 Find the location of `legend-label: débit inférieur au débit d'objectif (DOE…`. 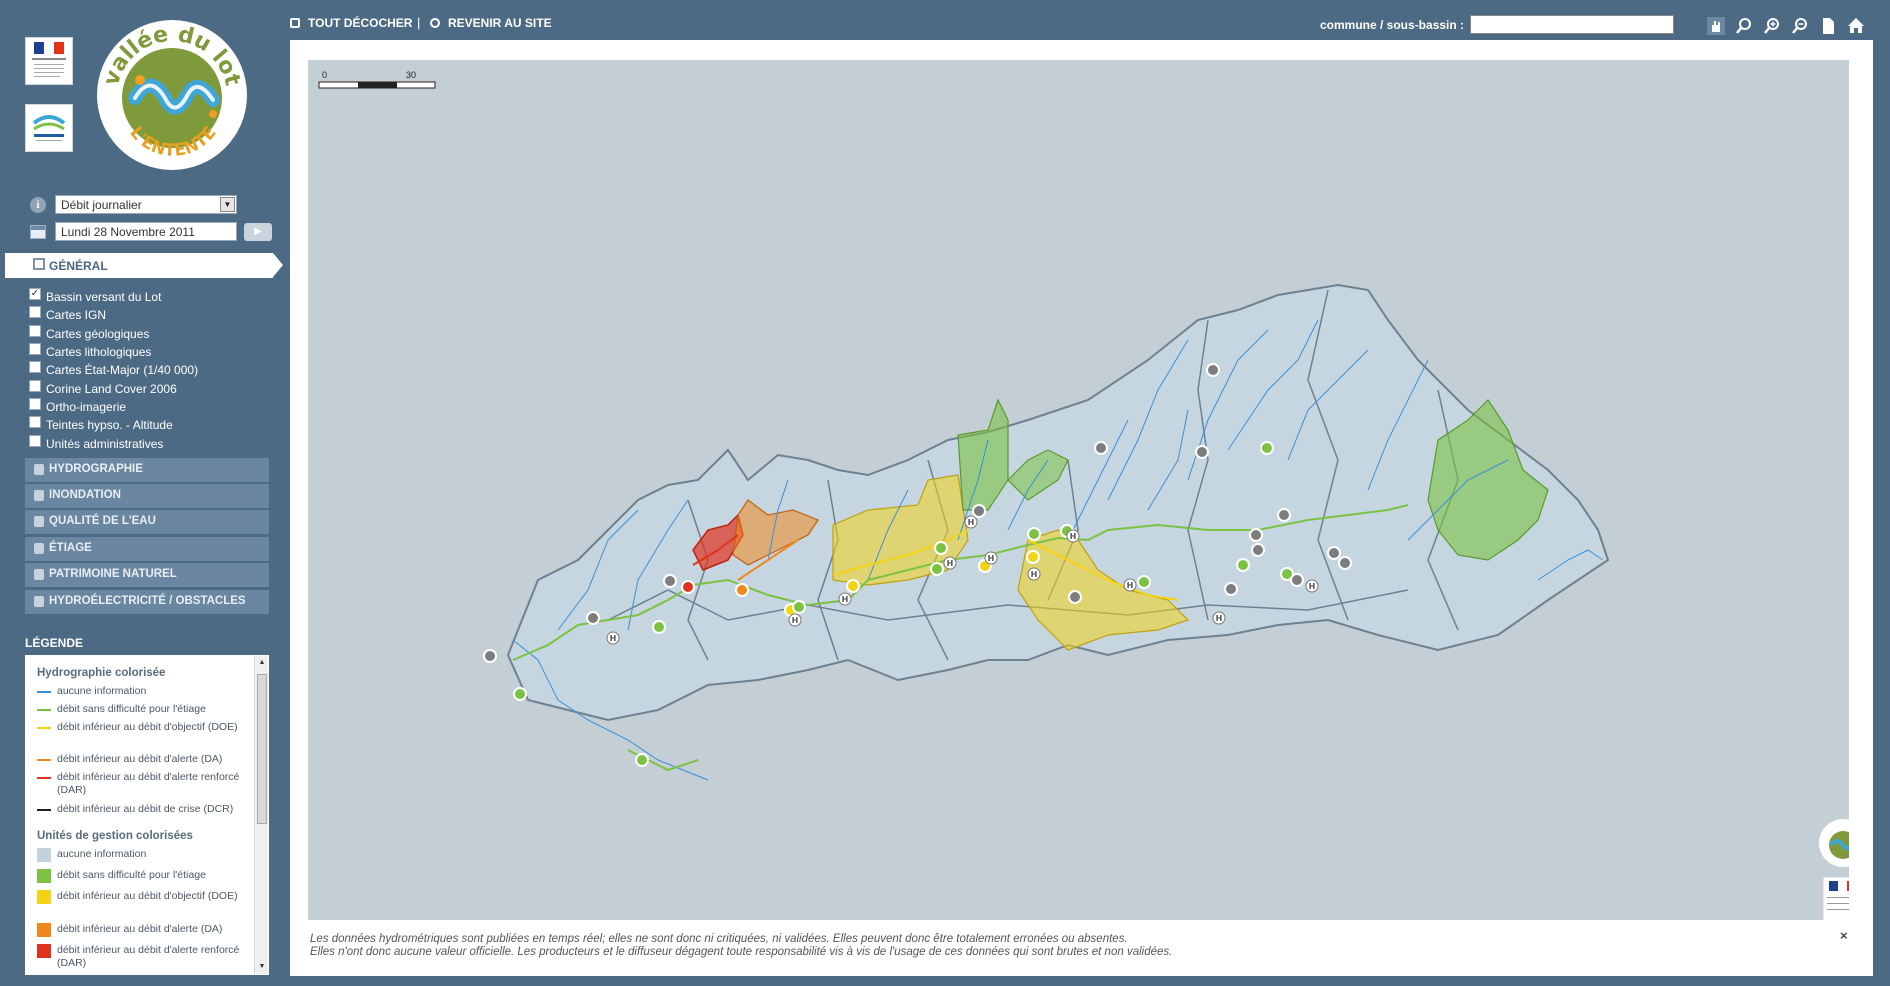

legend-label: débit inférieur au débit d'objectif (DOE… is located at coordinates (147, 727).